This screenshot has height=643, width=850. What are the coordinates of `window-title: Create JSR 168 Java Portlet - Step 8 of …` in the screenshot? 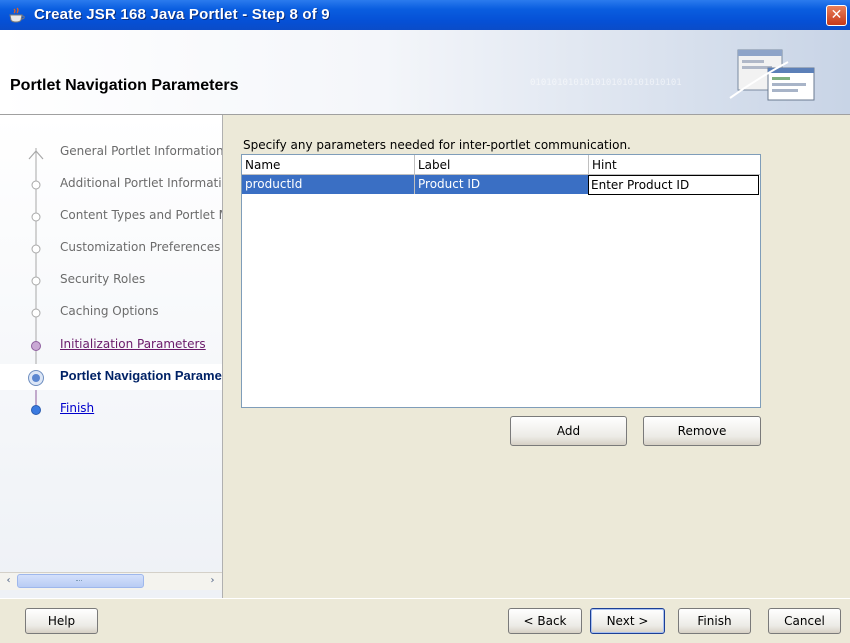 It's located at (182, 14).